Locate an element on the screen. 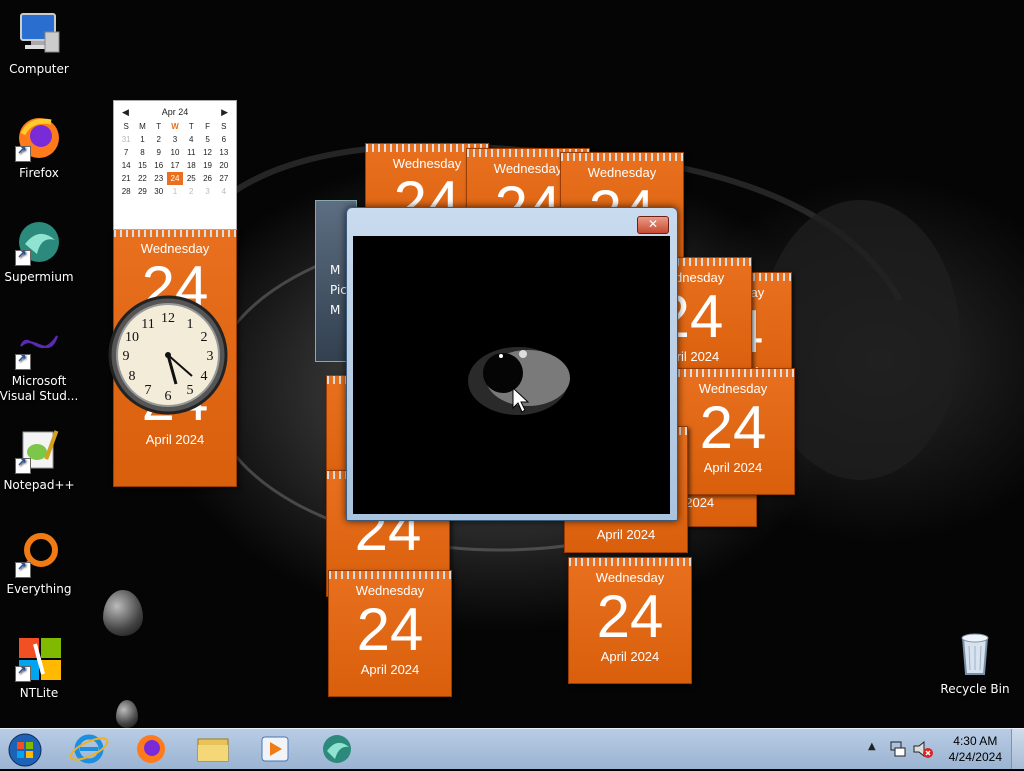 This screenshot has width=1024, height=771. day-cell: 20 is located at coordinates (224, 165).